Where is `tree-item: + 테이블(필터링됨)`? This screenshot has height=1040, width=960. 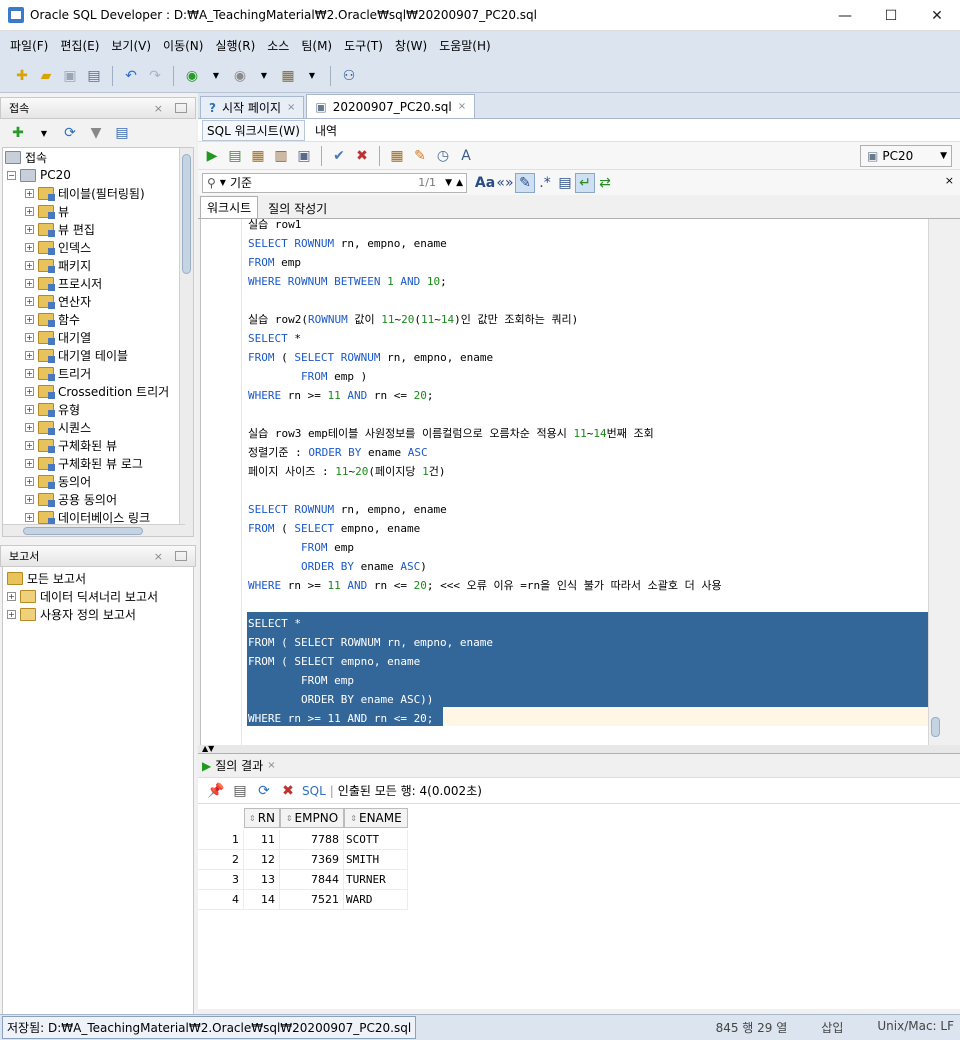 tree-item: + 테이블(필터링됨) is located at coordinates (85, 193).